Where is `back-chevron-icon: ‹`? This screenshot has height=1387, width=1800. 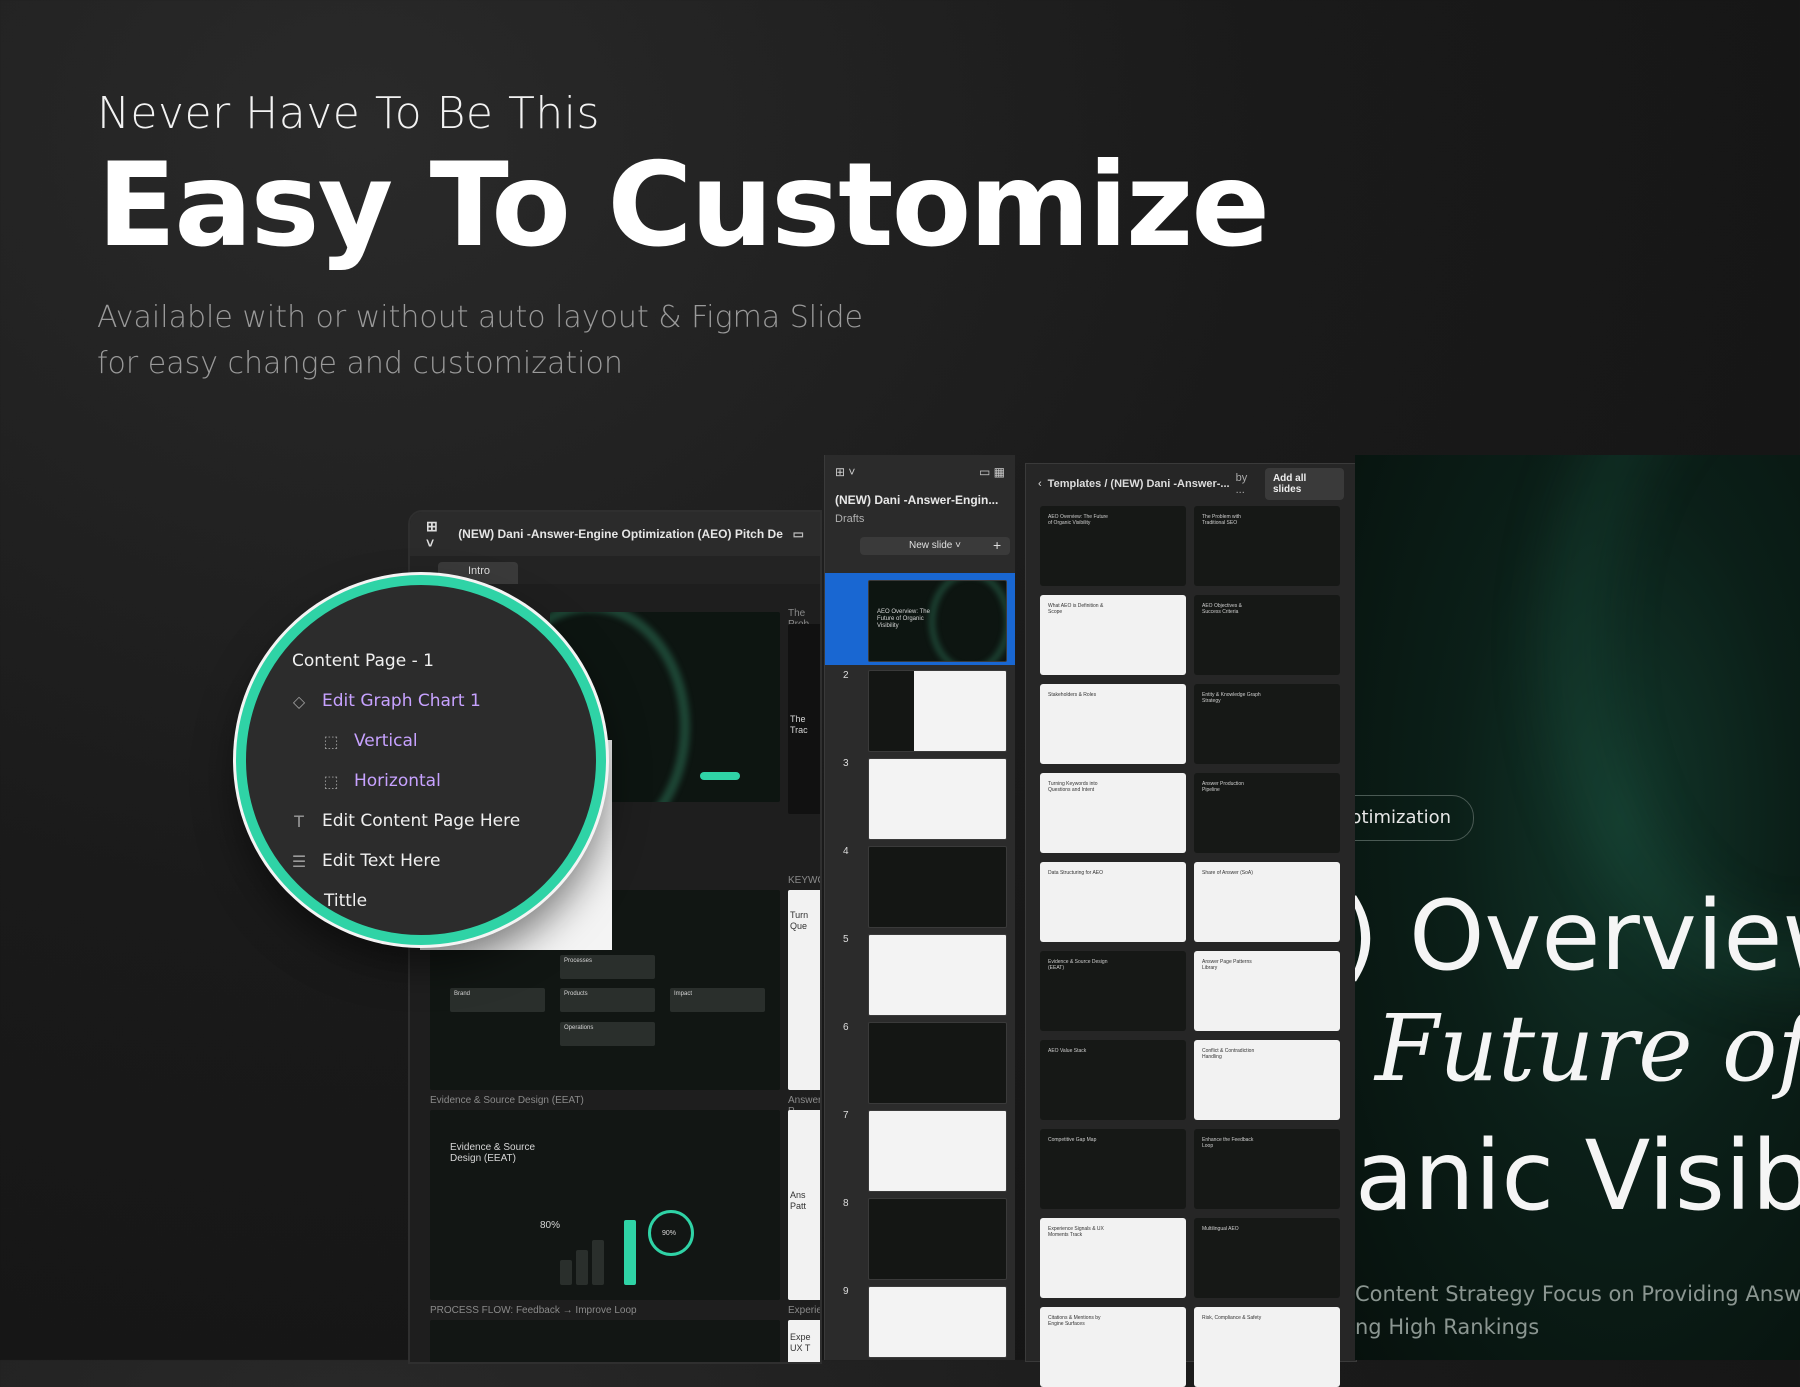
back-chevron-icon: ‹ is located at coordinates (1040, 484).